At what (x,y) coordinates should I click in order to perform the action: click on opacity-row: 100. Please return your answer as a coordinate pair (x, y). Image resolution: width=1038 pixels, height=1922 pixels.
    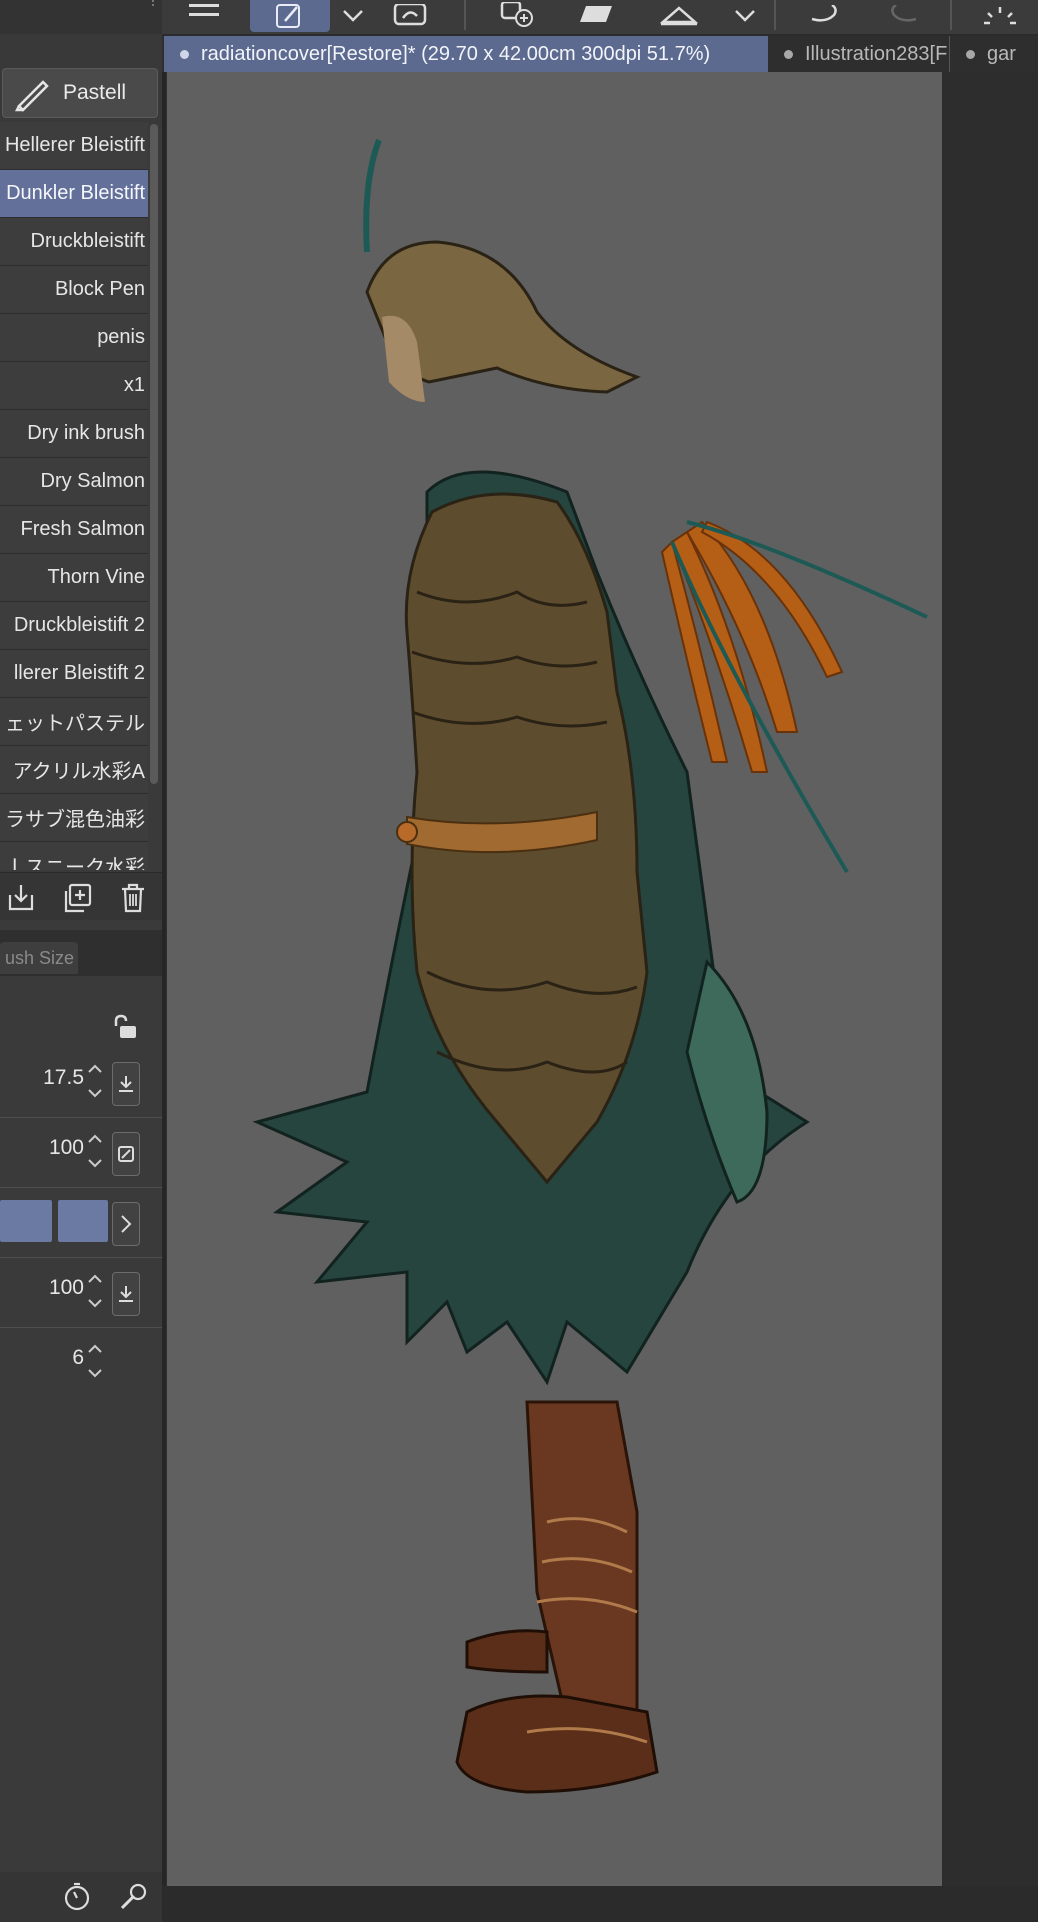
    Looking at the image, I should click on (81, 1153).